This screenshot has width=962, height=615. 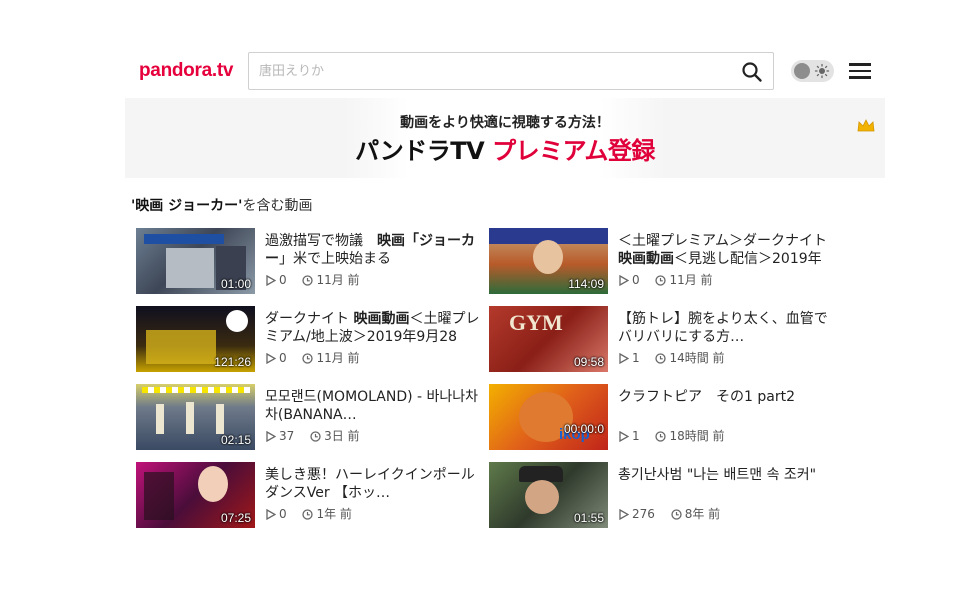 I want to click on video-title: 총기난사범 "나는 배트맨 속 조커", so click(x=728, y=475).